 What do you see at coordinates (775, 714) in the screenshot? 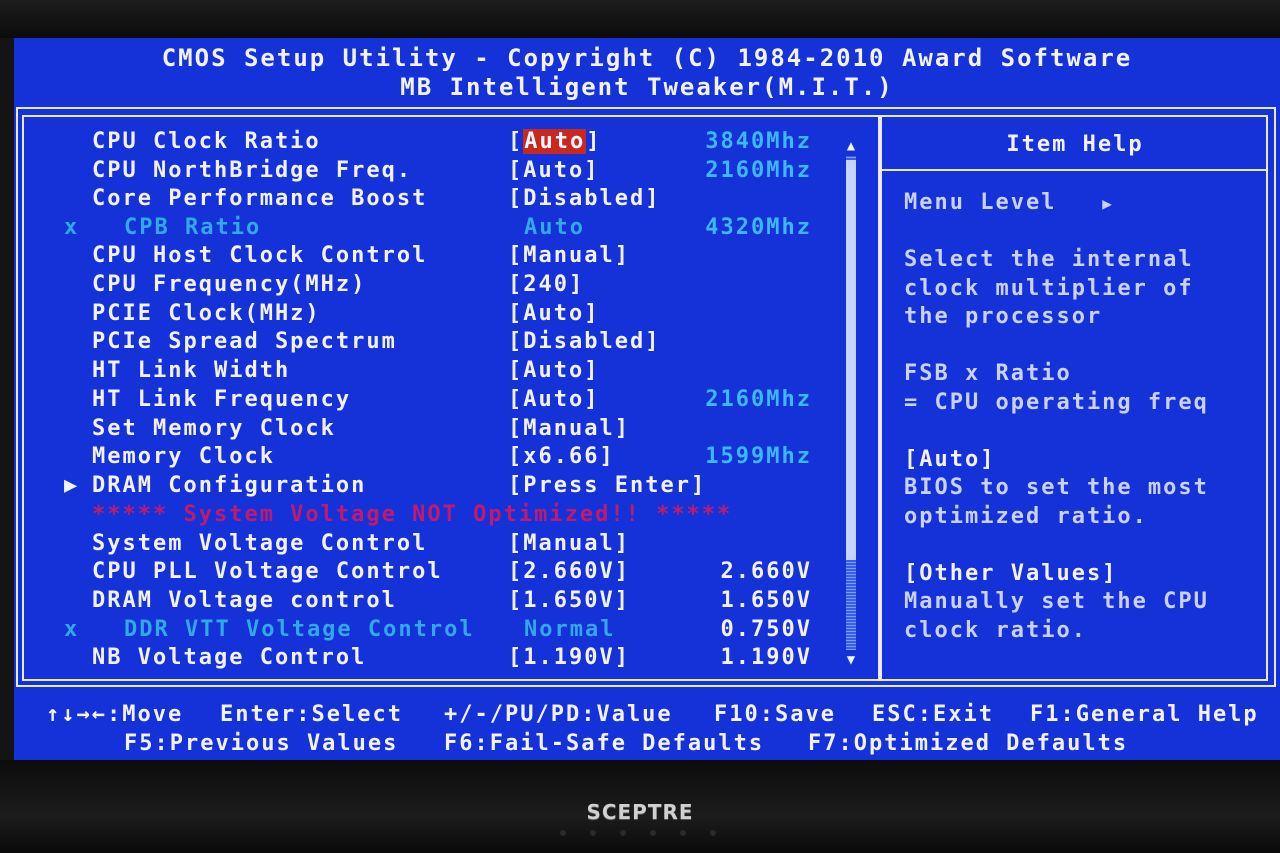
I see `key-save: F10:Save` at bounding box center [775, 714].